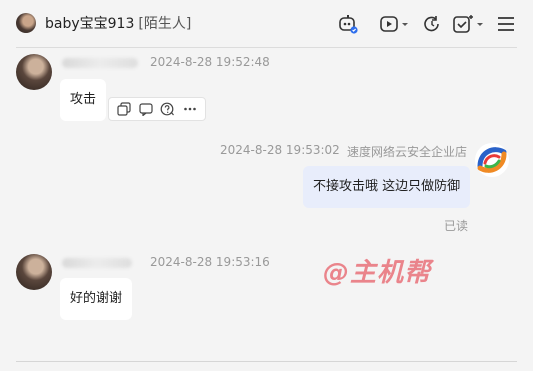 This screenshot has width=533, height=371. Describe the element at coordinates (387, 187) in the screenshot. I see `message-bubble-mine: 不接攻击哦 这边只做防御` at that location.